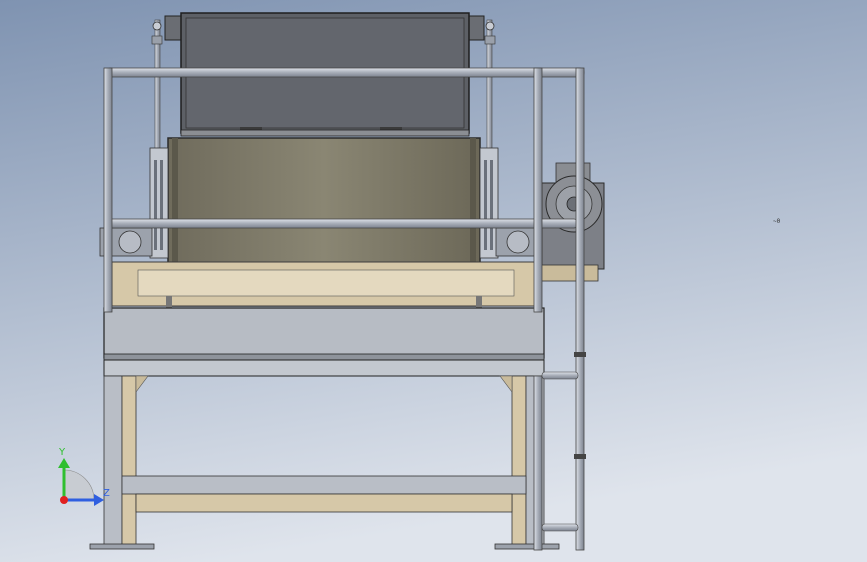 The height and width of the screenshot is (562, 867). I want to click on z-axis-label: Z, so click(106, 493).